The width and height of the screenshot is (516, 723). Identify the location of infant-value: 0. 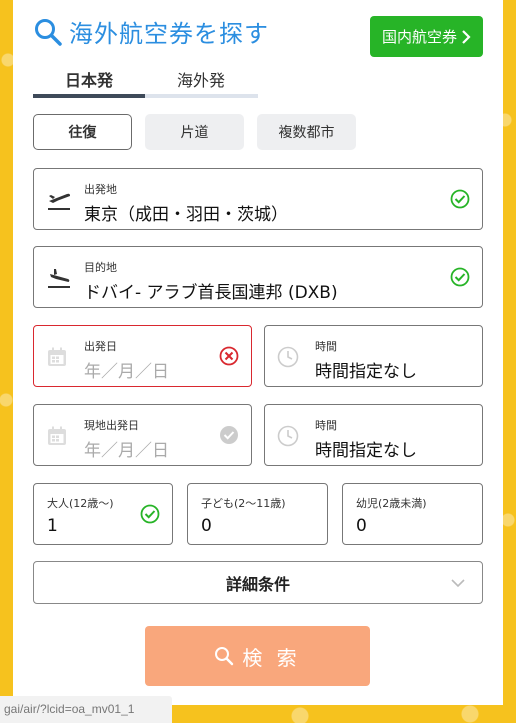
(361, 526).